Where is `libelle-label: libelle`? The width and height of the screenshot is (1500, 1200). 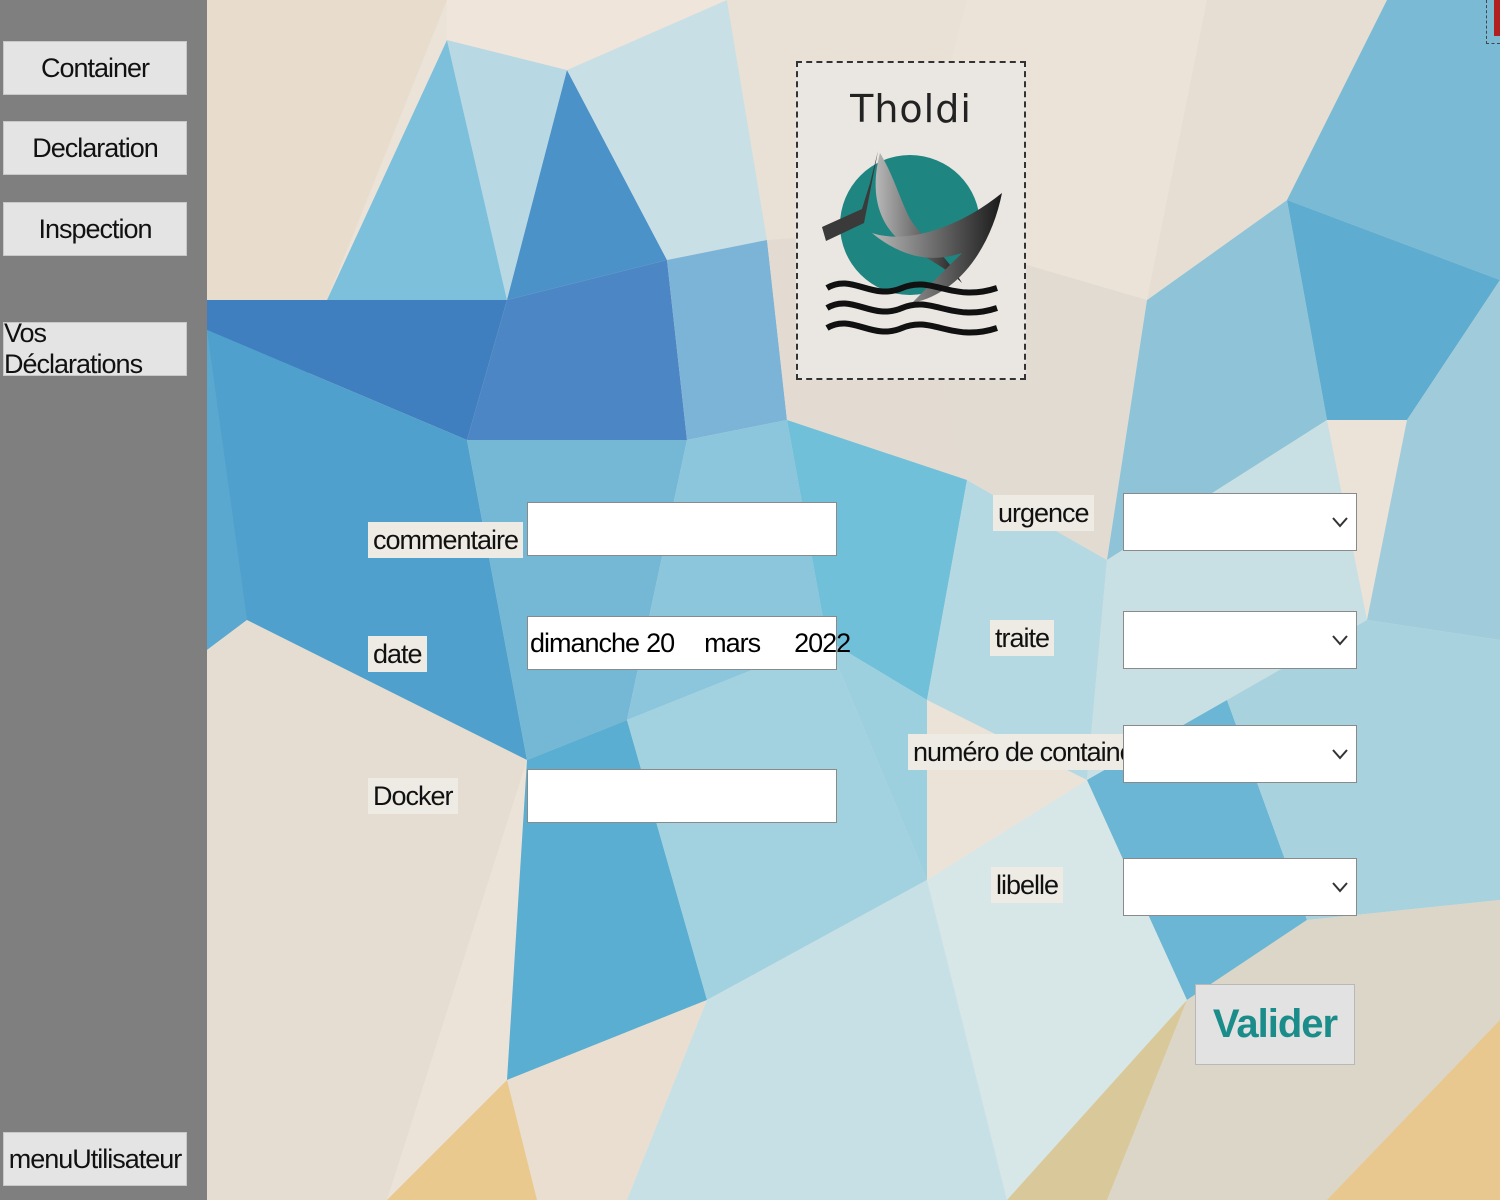
libelle-label: libelle is located at coordinates (1027, 885).